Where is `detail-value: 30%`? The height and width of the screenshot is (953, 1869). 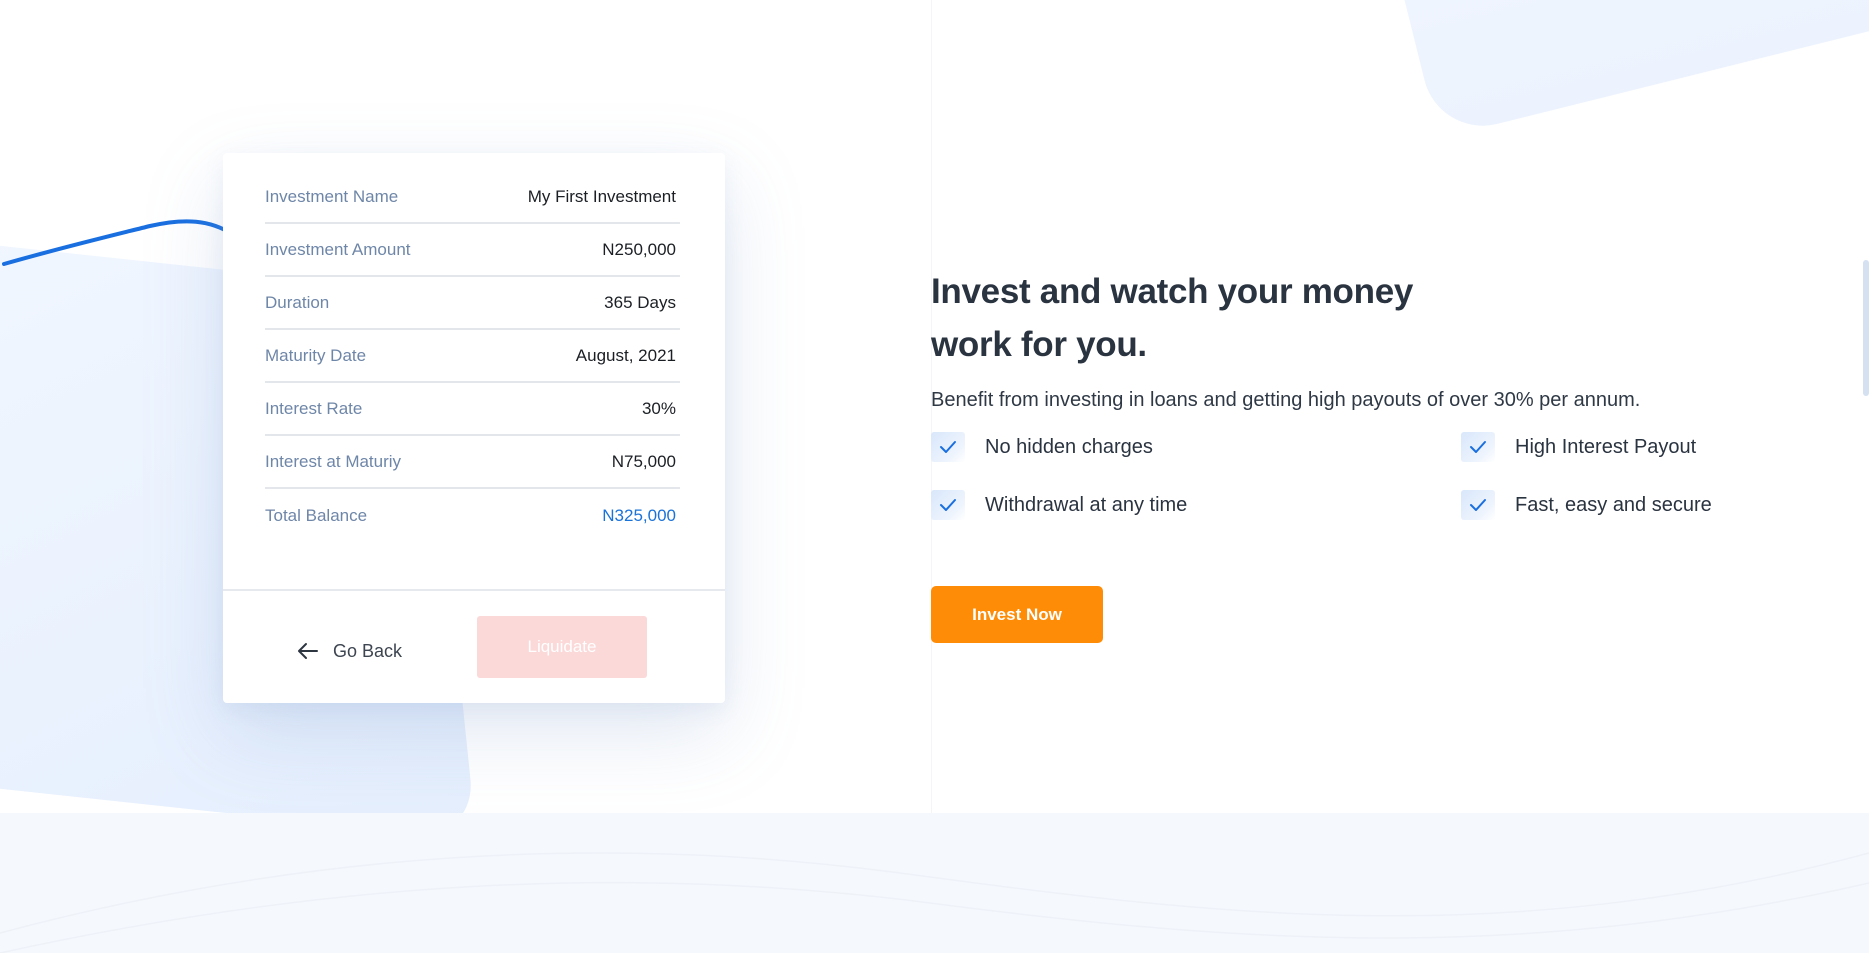 detail-value: 30% is located at coordinates (658, 408).